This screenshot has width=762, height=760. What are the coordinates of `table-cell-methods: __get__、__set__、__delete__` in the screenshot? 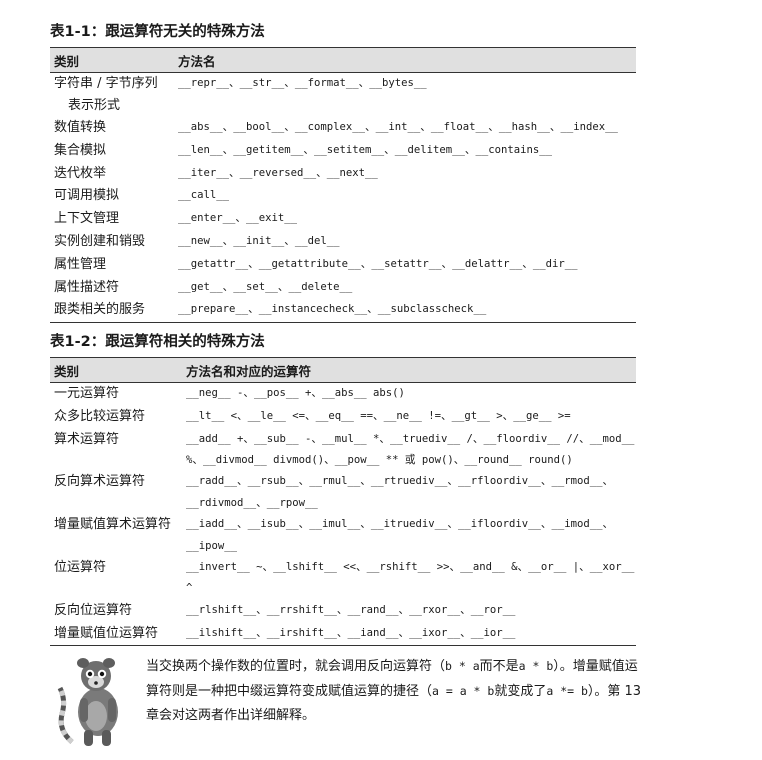 It's located at (265, 286).